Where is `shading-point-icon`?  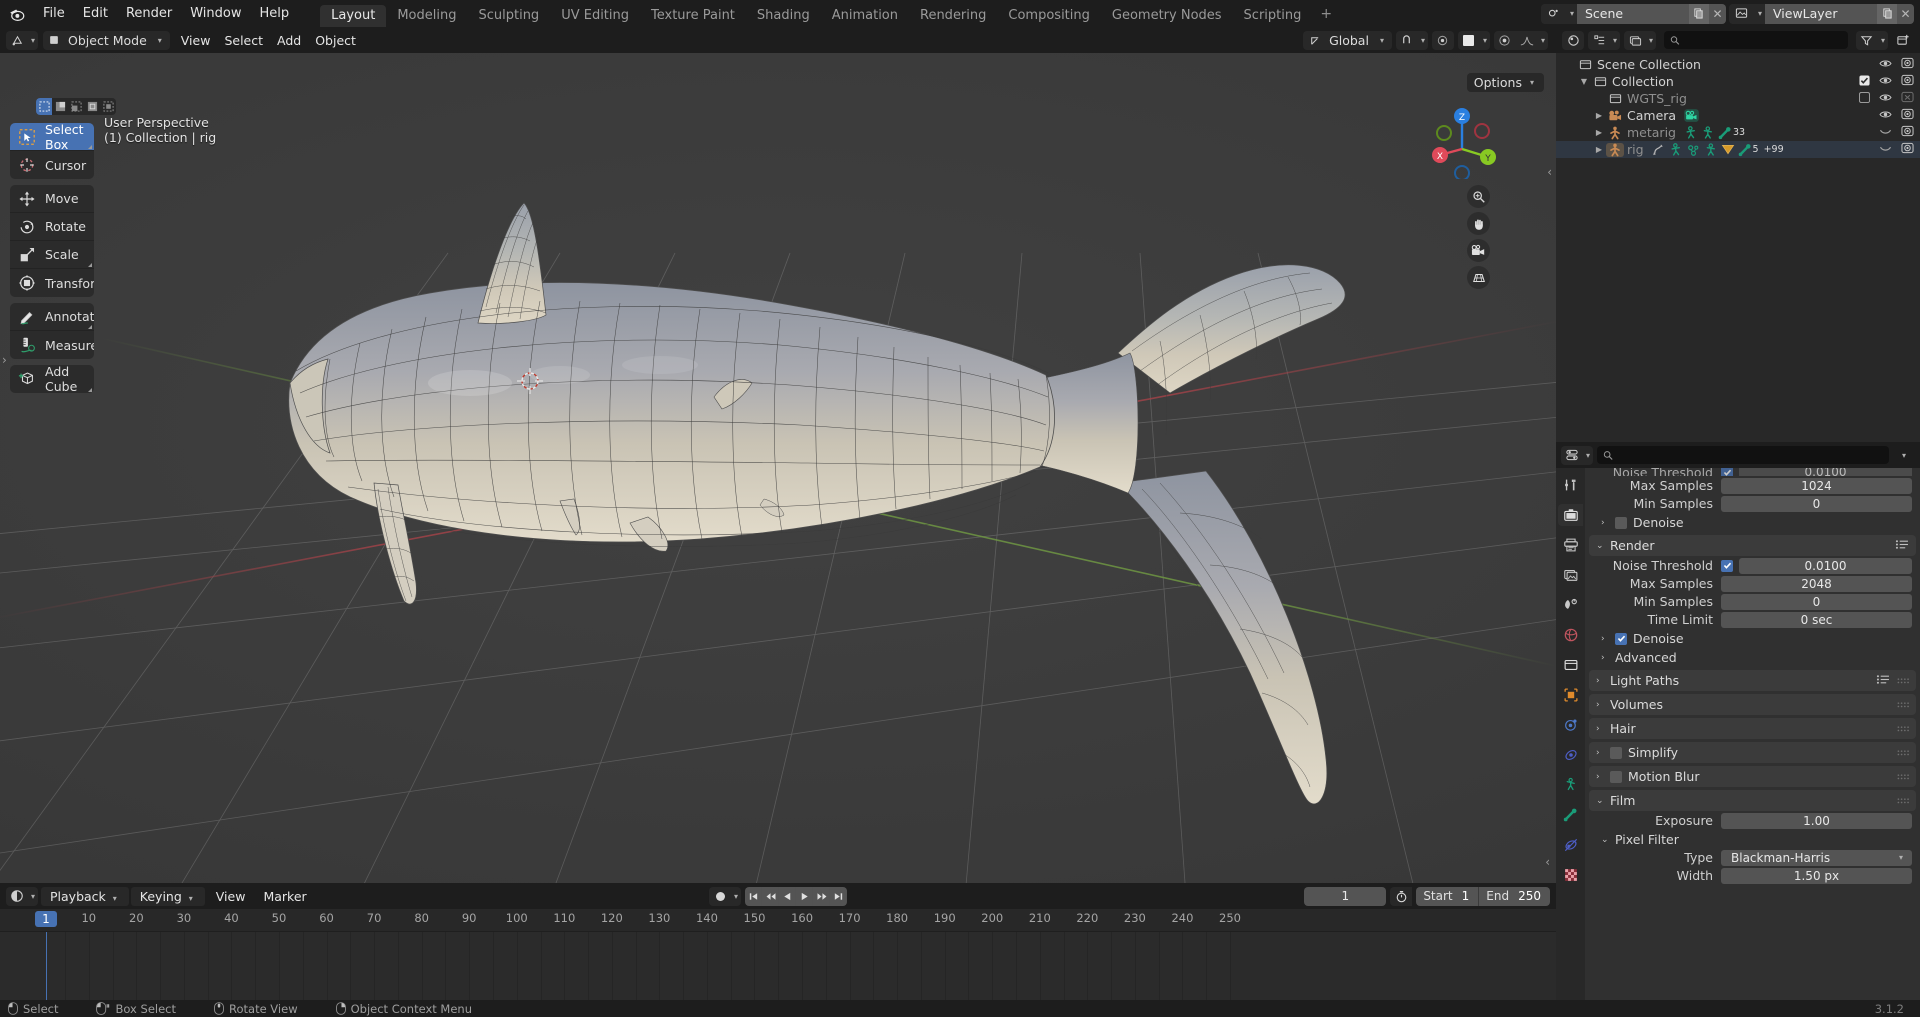
shading-point-icon is located at coordinates (1505, 40).